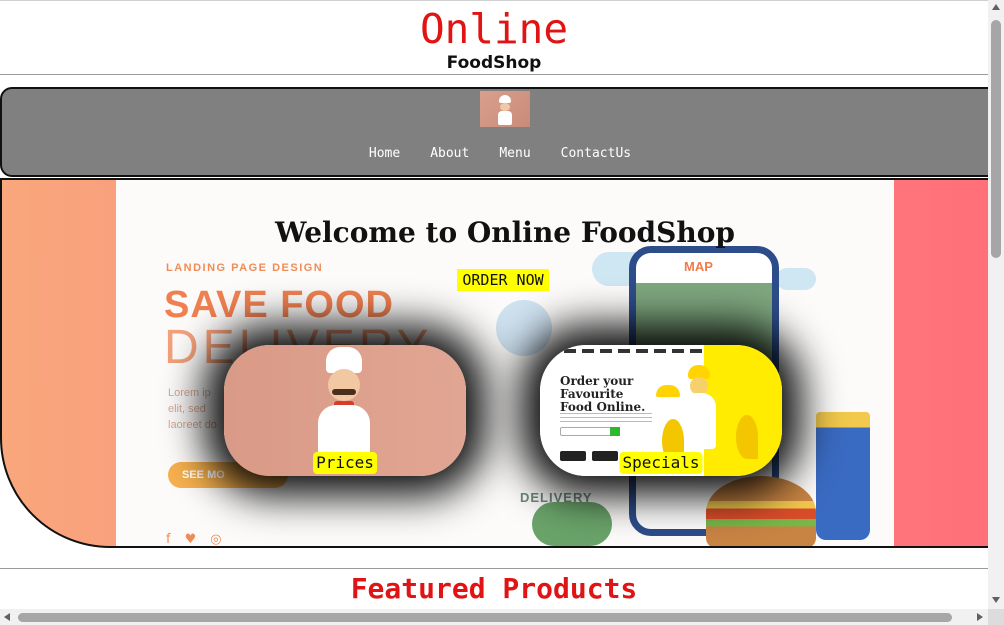 This screenshot has width=1004, height=625. I want to click on leaf-decoration, so click(747, 437).